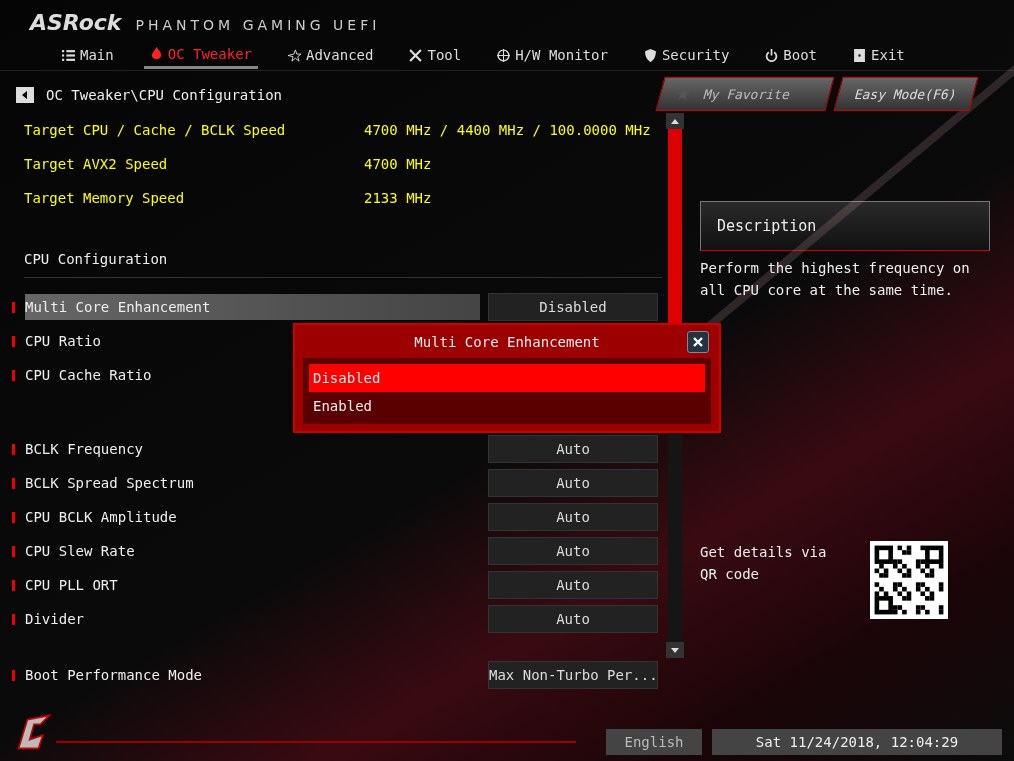 This screenshot has height=761, width=1014. What do you see at coordinates (156, 53) in the screenshot?
I see `flame-icon` at bounding box center [156, 53].